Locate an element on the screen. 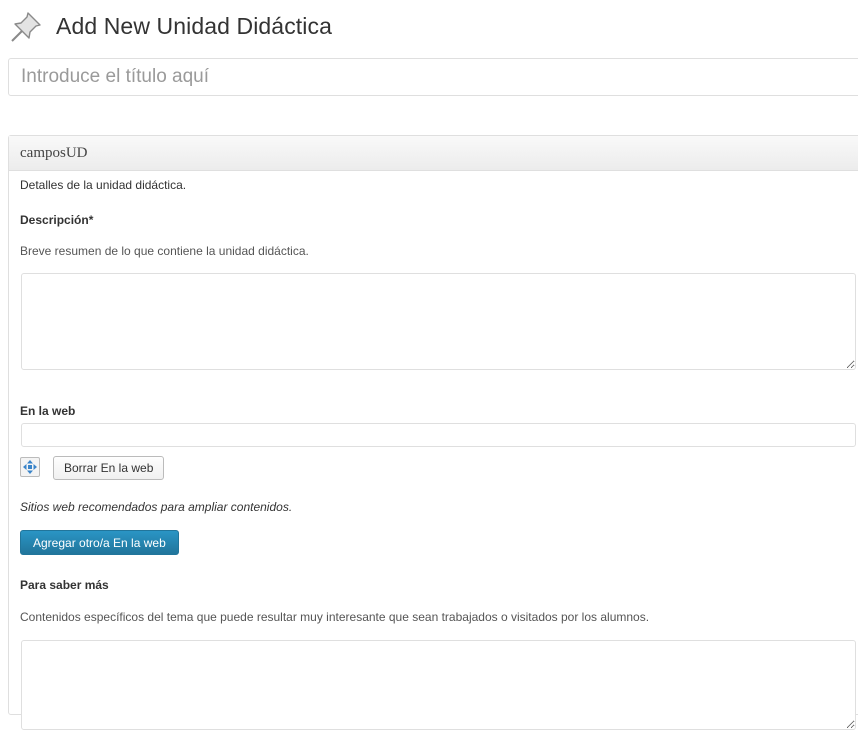 This screenshot has width=858, height=730. descripcion-textarea is located at coordinates (438, 321).